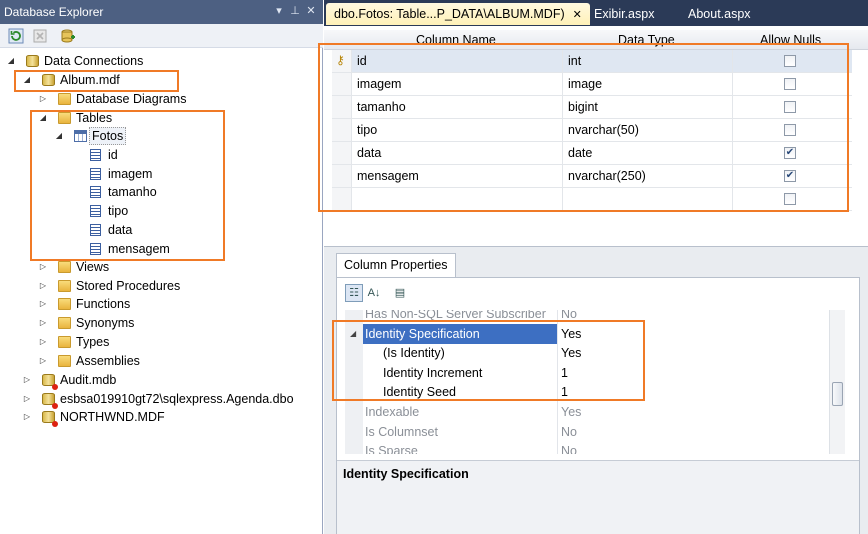 The height and width of the screenshot is (534, 868). Describe the element at coordinates (160, 136) in the screenshot. I see `tree-item-fotos: ◢ Fotos` at that location.